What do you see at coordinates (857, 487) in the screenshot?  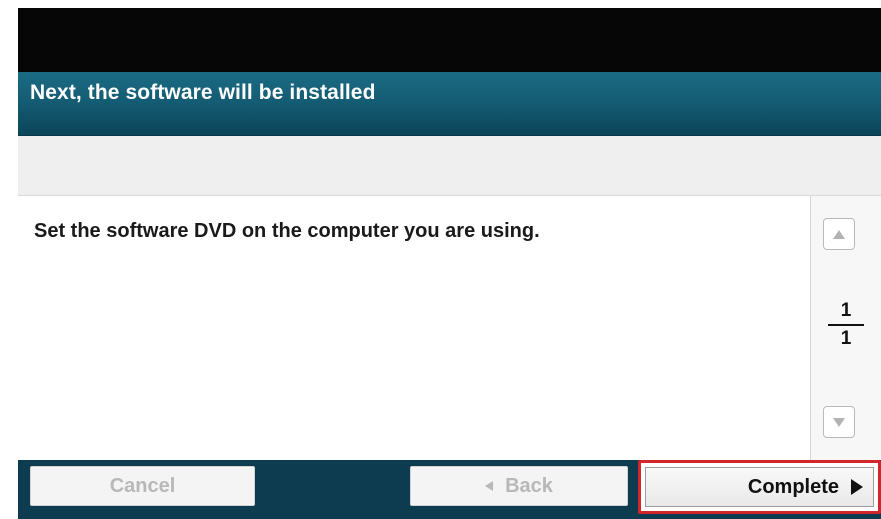 I see `right-triangle-icon` at bounding box center [857, 487].